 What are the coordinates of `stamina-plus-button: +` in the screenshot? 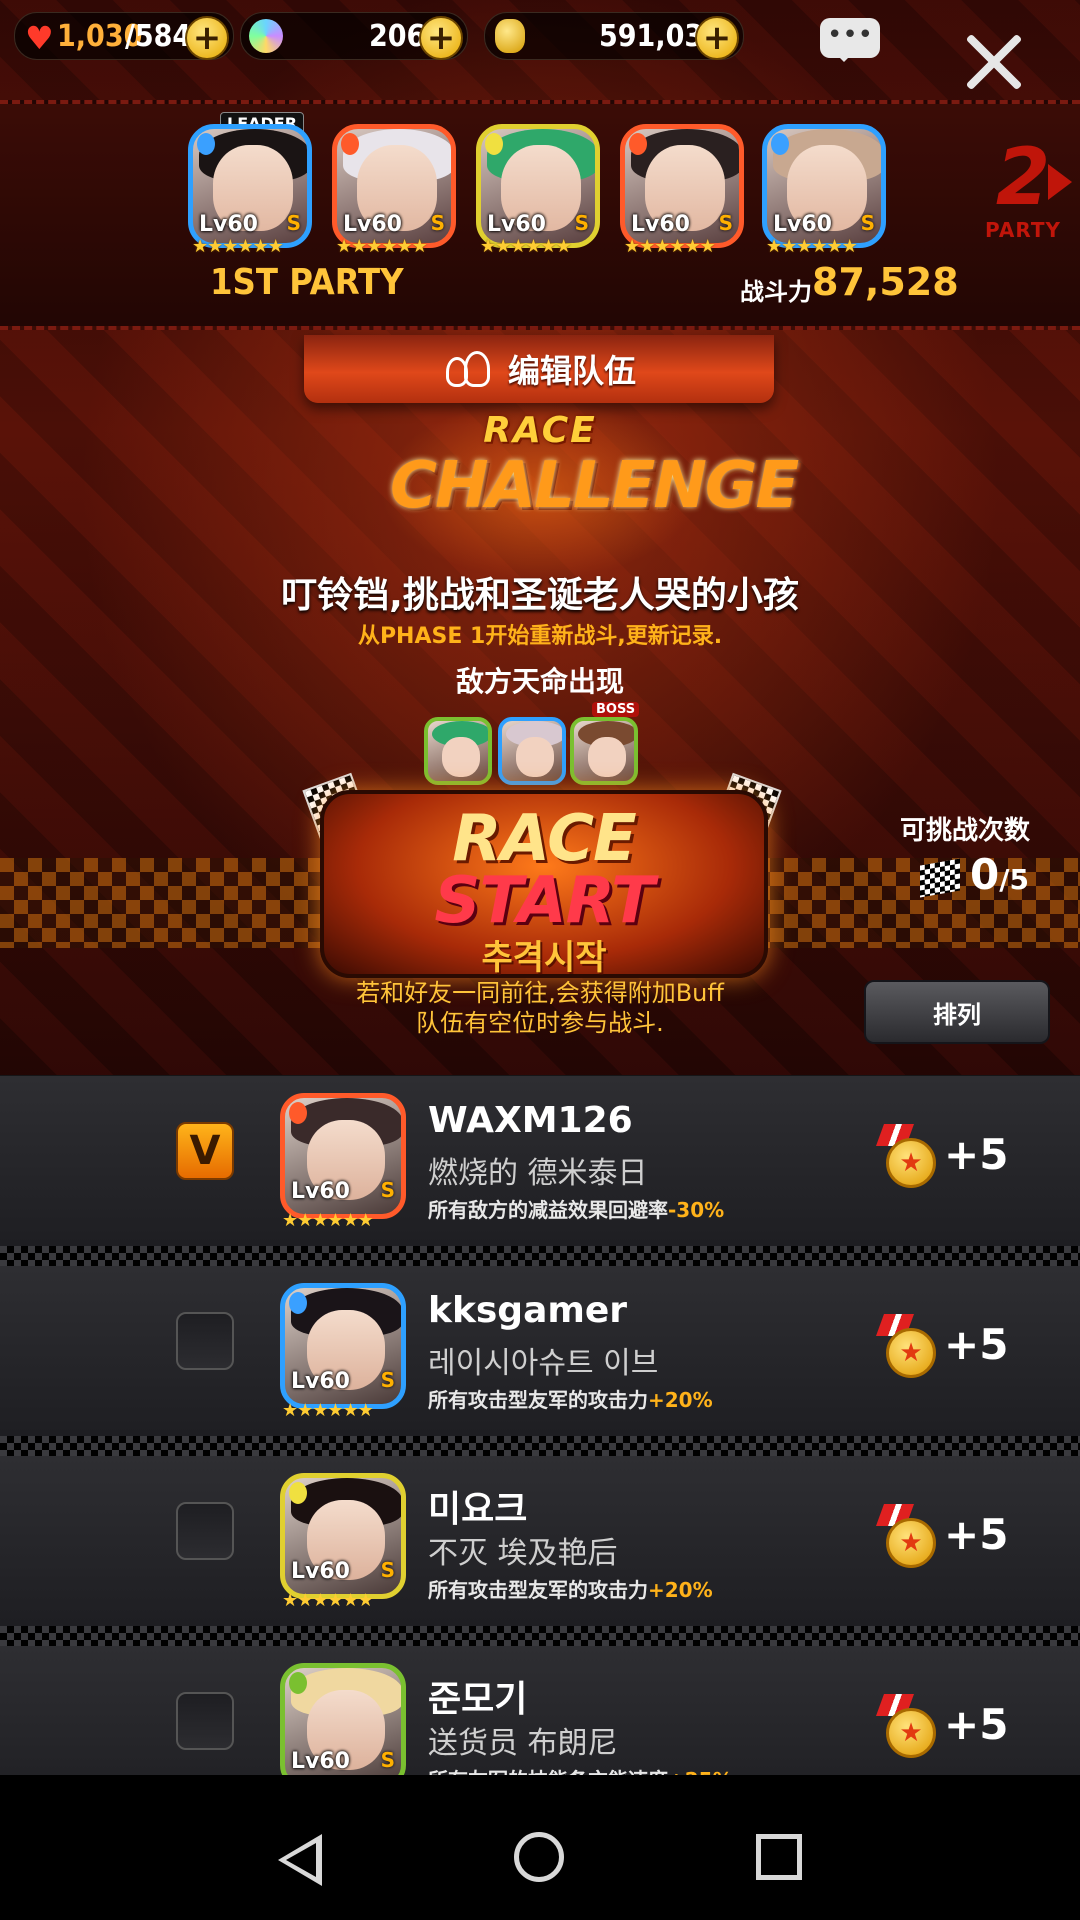 It's located at (207, 38).